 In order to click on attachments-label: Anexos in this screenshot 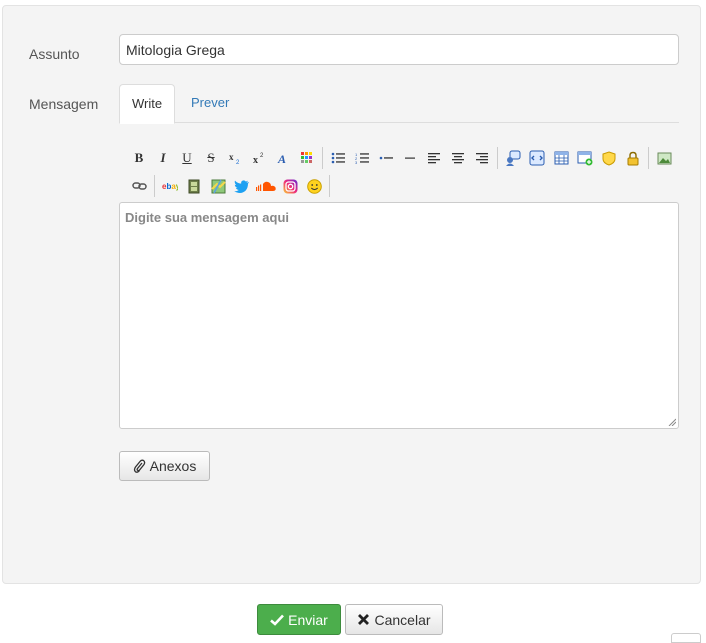, I will do `click(173, 466)`.